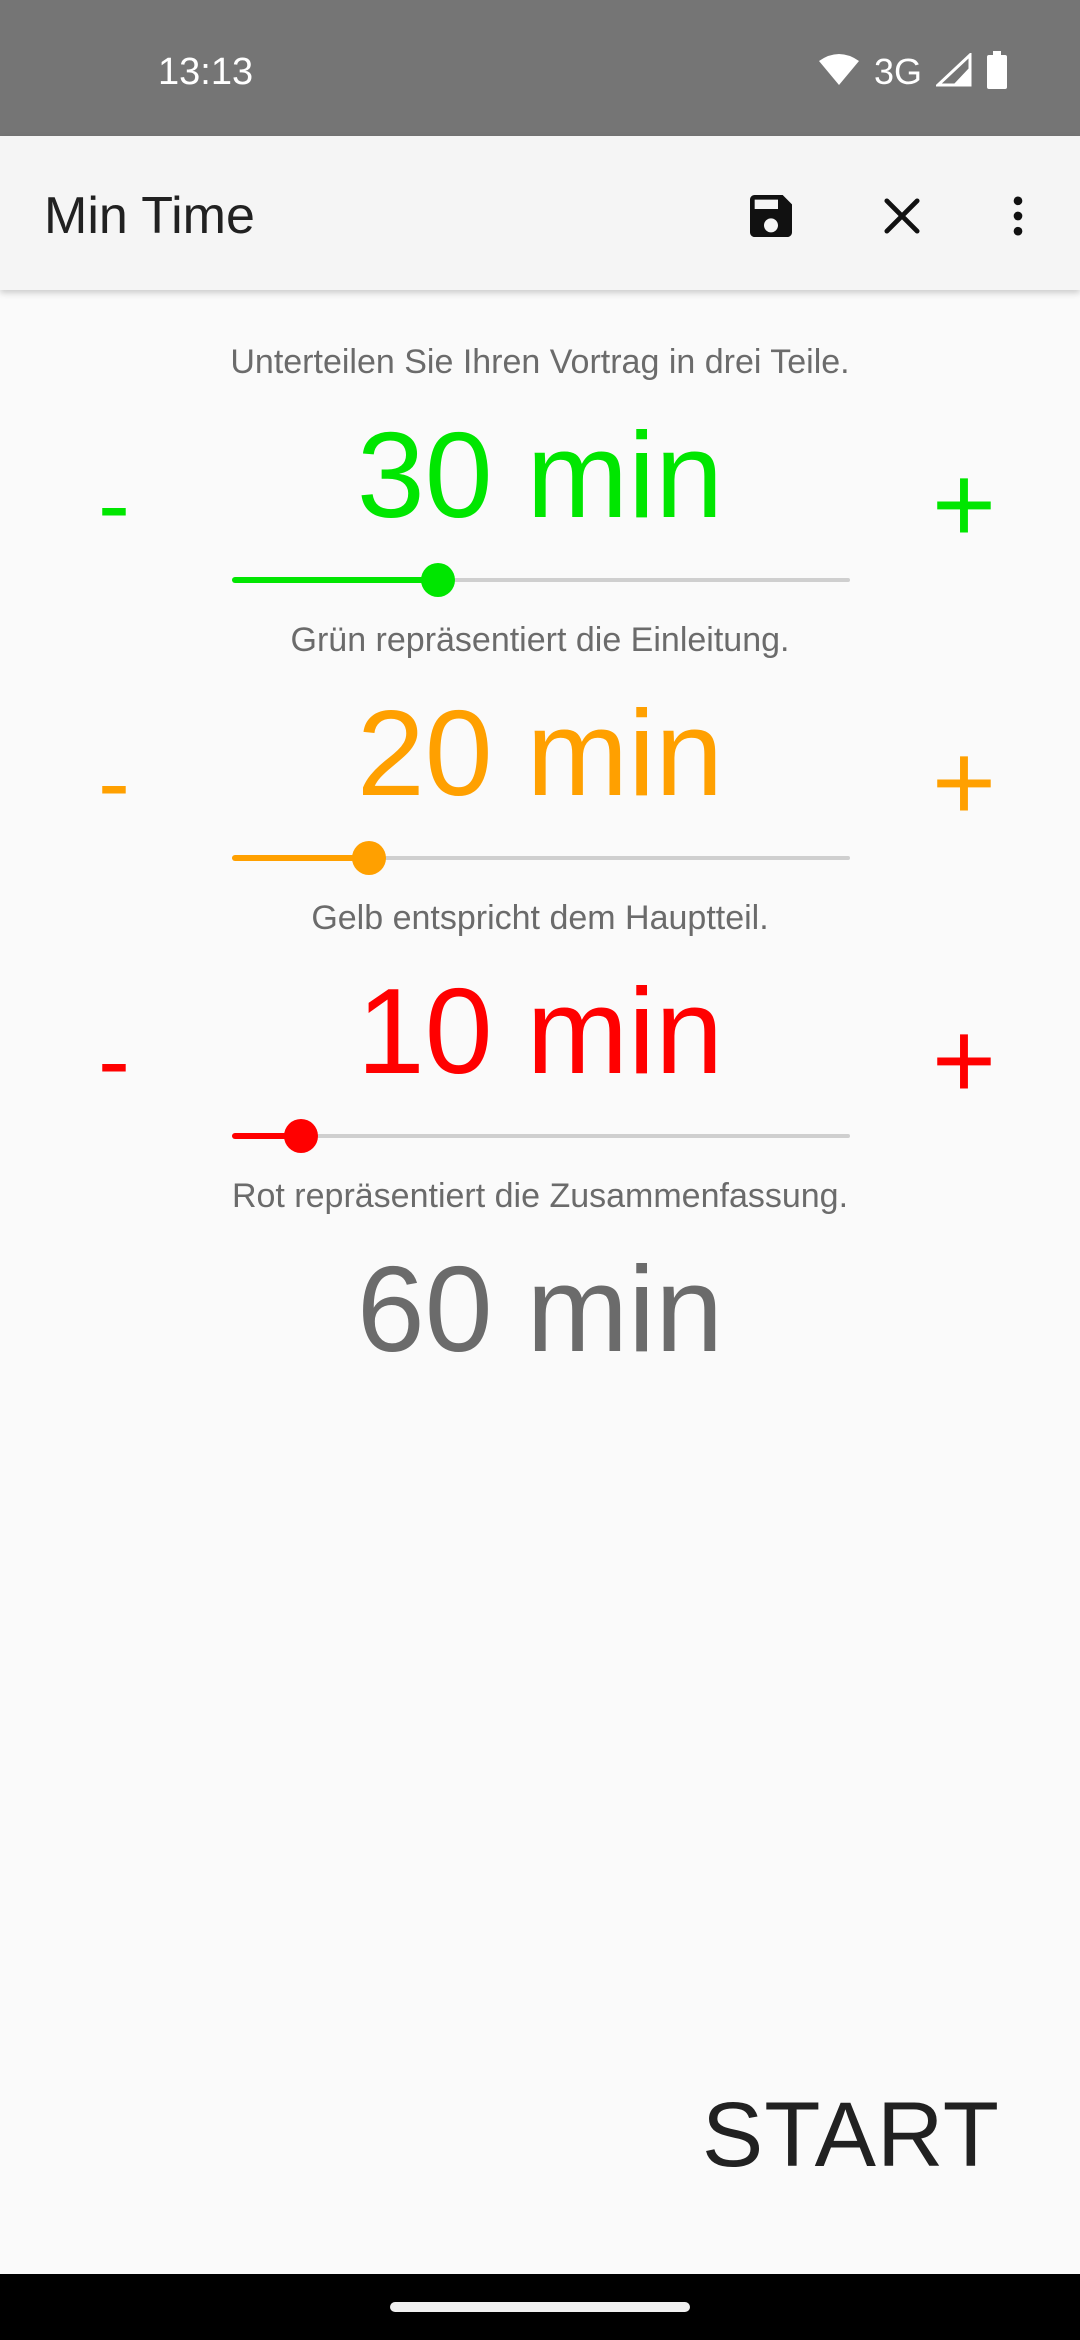  I want to click on navigation-bar, so click(540, 2307).